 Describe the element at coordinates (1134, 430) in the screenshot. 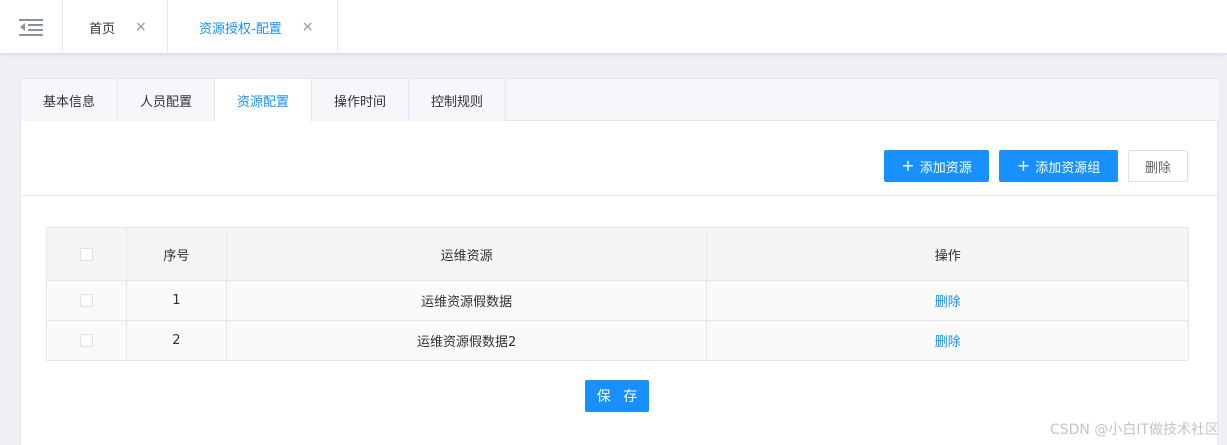

I see `watermark: CSDN @小白IT做技术社区` at that location.